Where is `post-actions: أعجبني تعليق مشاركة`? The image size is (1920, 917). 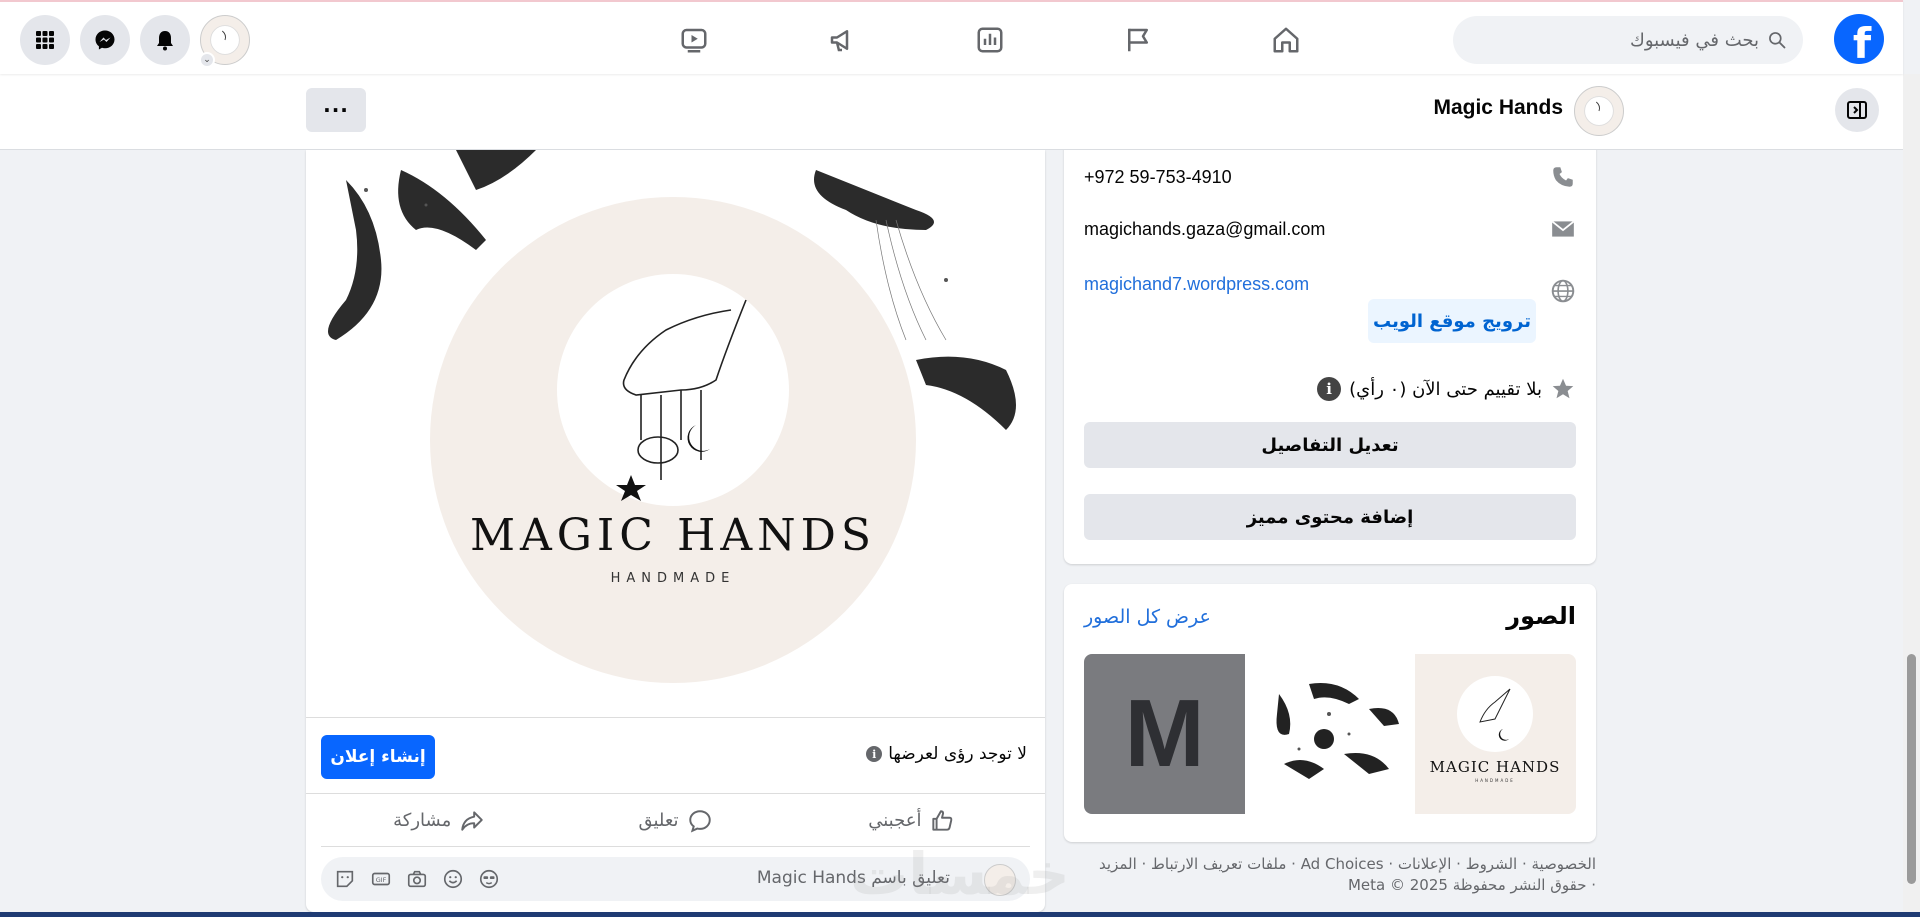 post-actions: أعجبني تعليق مشاركة is located at coordinates (675, 821).